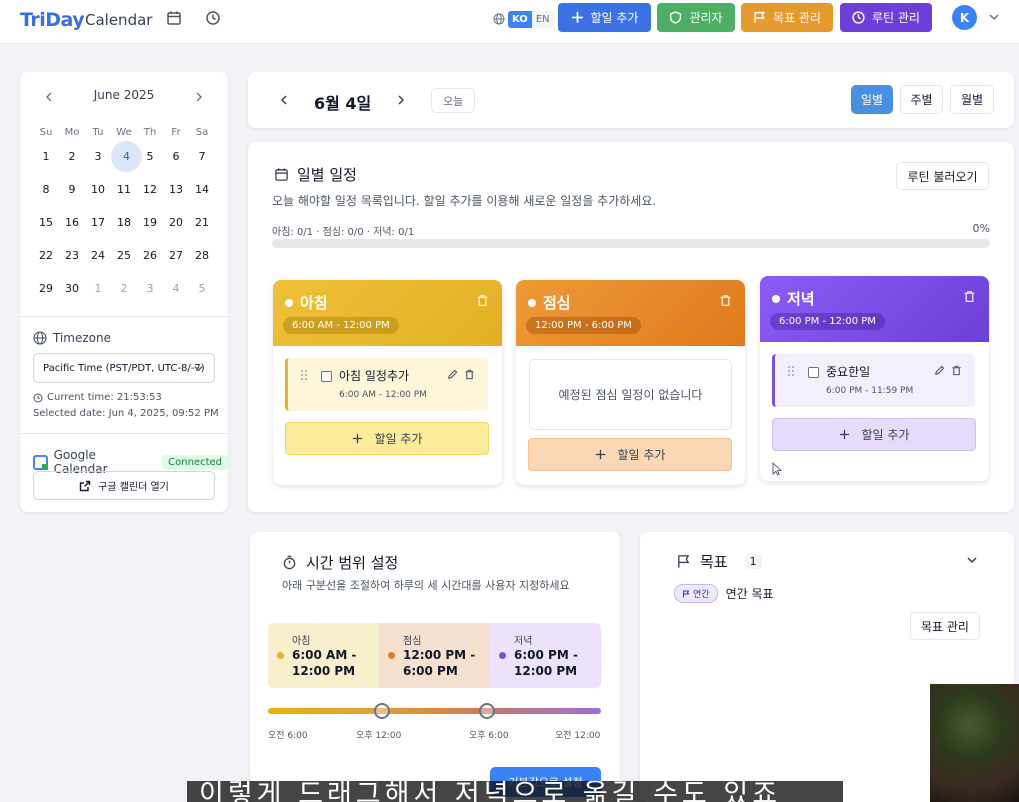  Describe the element at coordinates (630, 313) in the screenshot. I see `lunch-header: 점심 12:00 PM - 6:00 PM` at that location.